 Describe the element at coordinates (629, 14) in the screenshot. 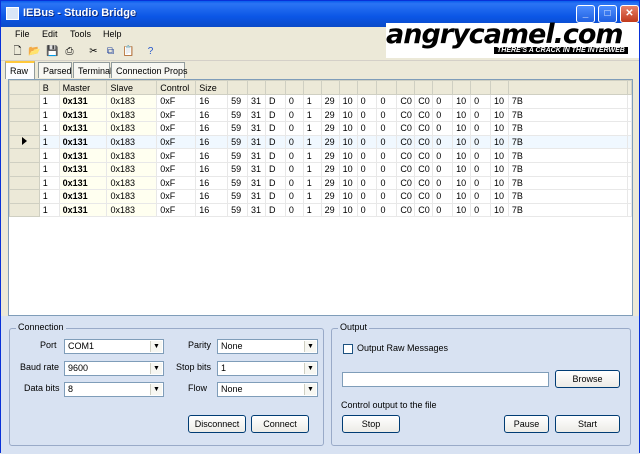

I see `close-icon: ✕` at that location.